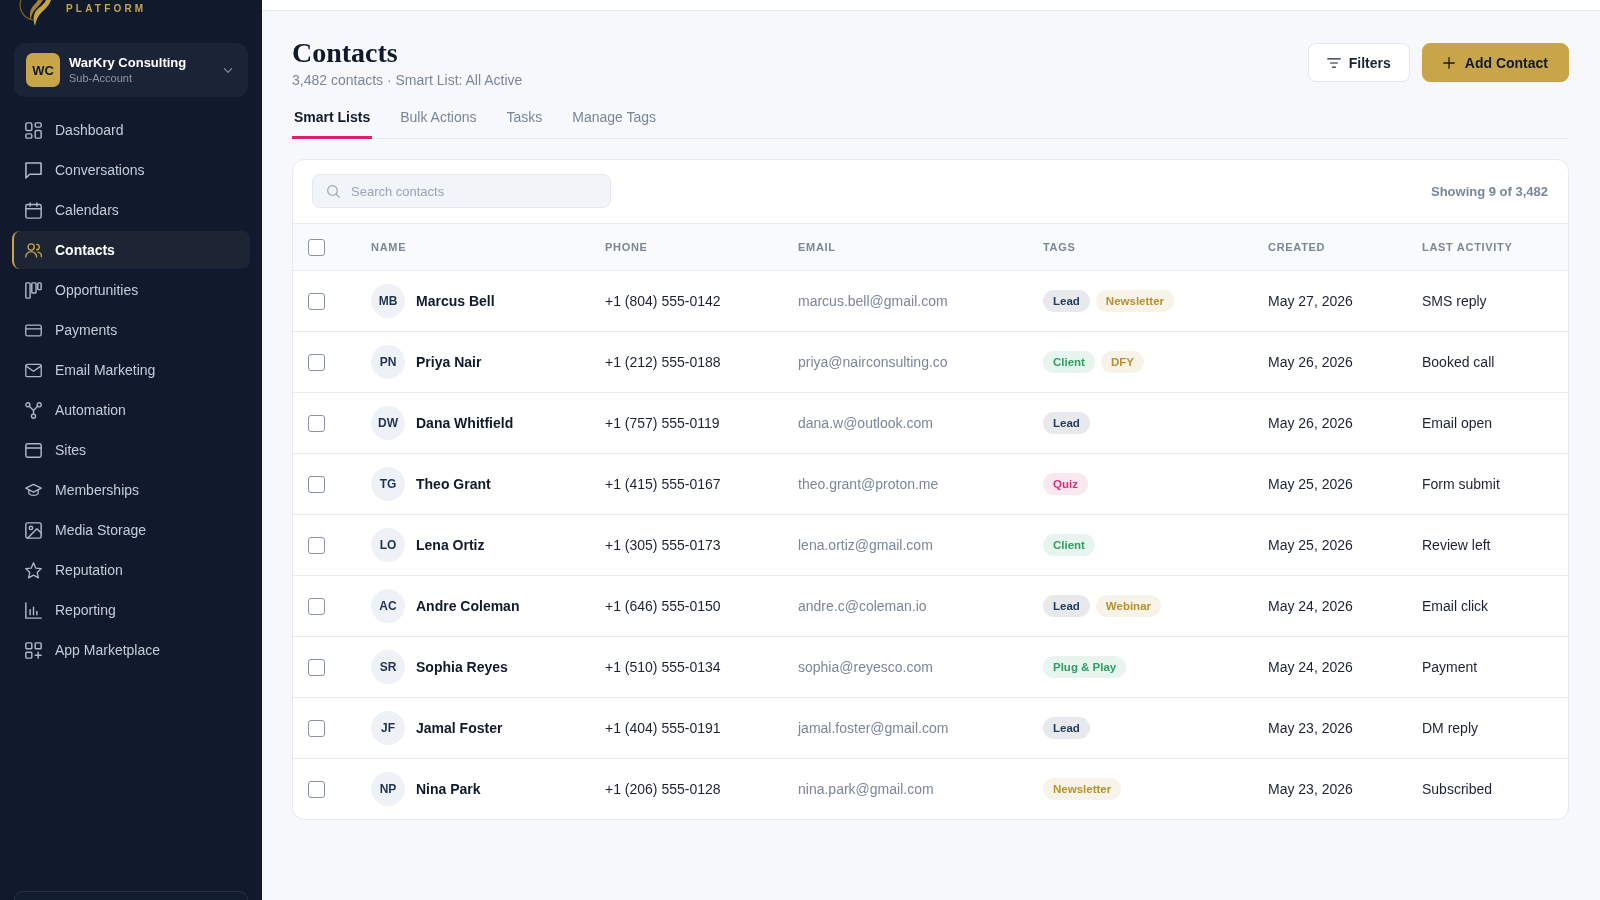  What do you see at coordinates (33, 130) in the screenshot?
I see `layout-grid-icon` at bounding box center [33, 130].